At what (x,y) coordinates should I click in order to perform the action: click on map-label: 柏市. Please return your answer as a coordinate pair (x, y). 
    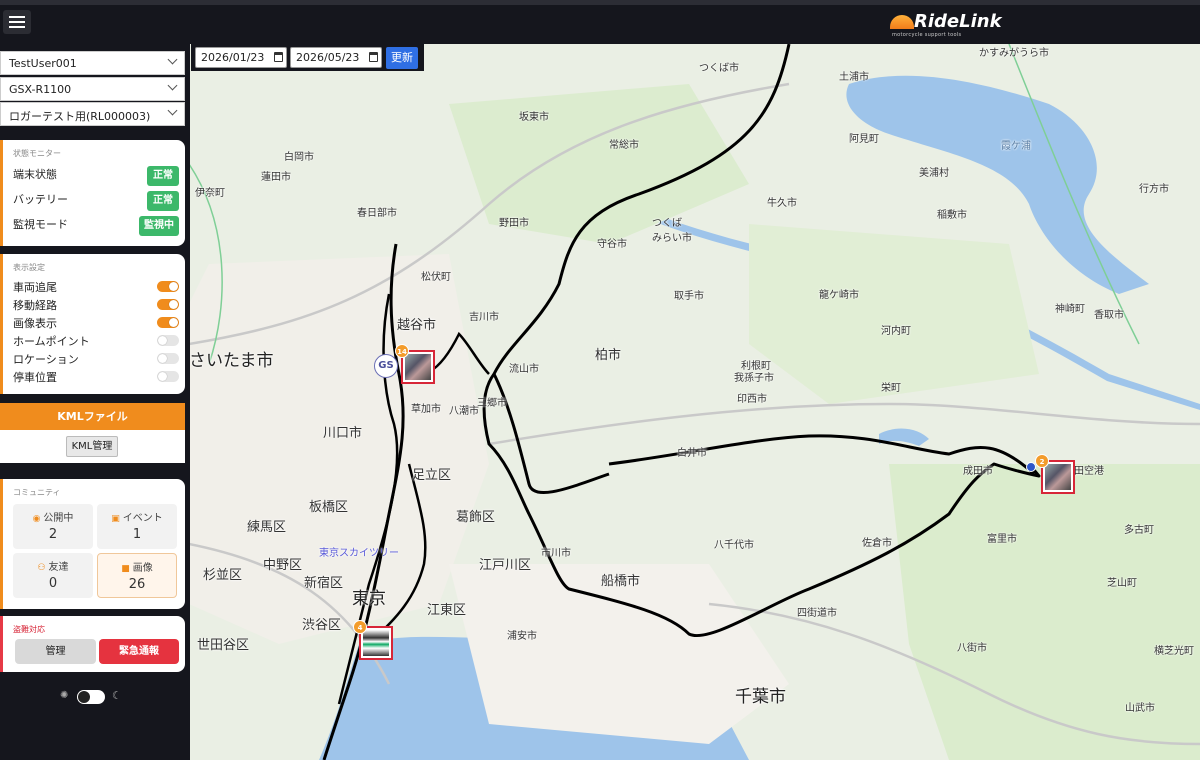
    Looking at the image, I should click on (608, 355).